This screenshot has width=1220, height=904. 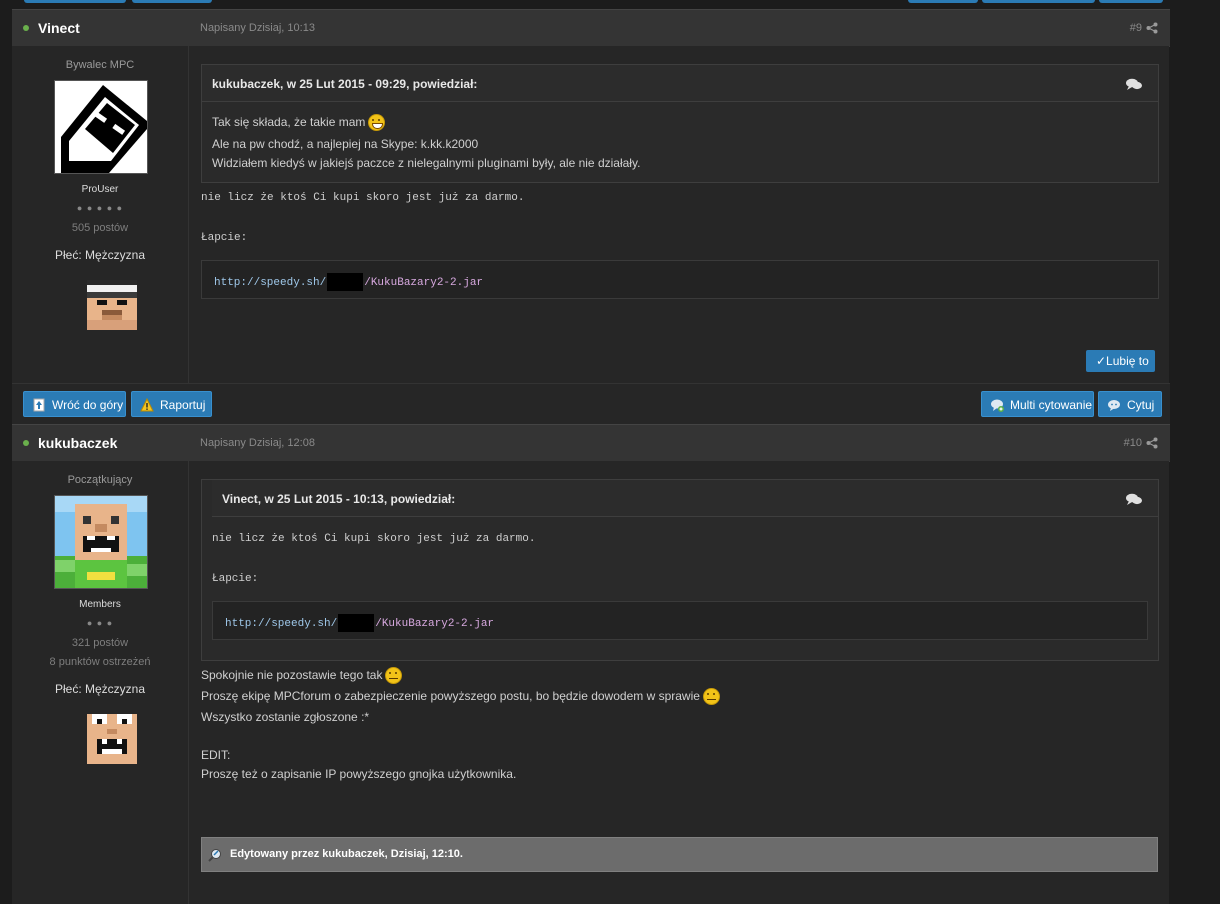 What do you see at coordinates (1136, 28) in the screenshot?
I see `post-number: #9` at bounding box center [1136, 28].